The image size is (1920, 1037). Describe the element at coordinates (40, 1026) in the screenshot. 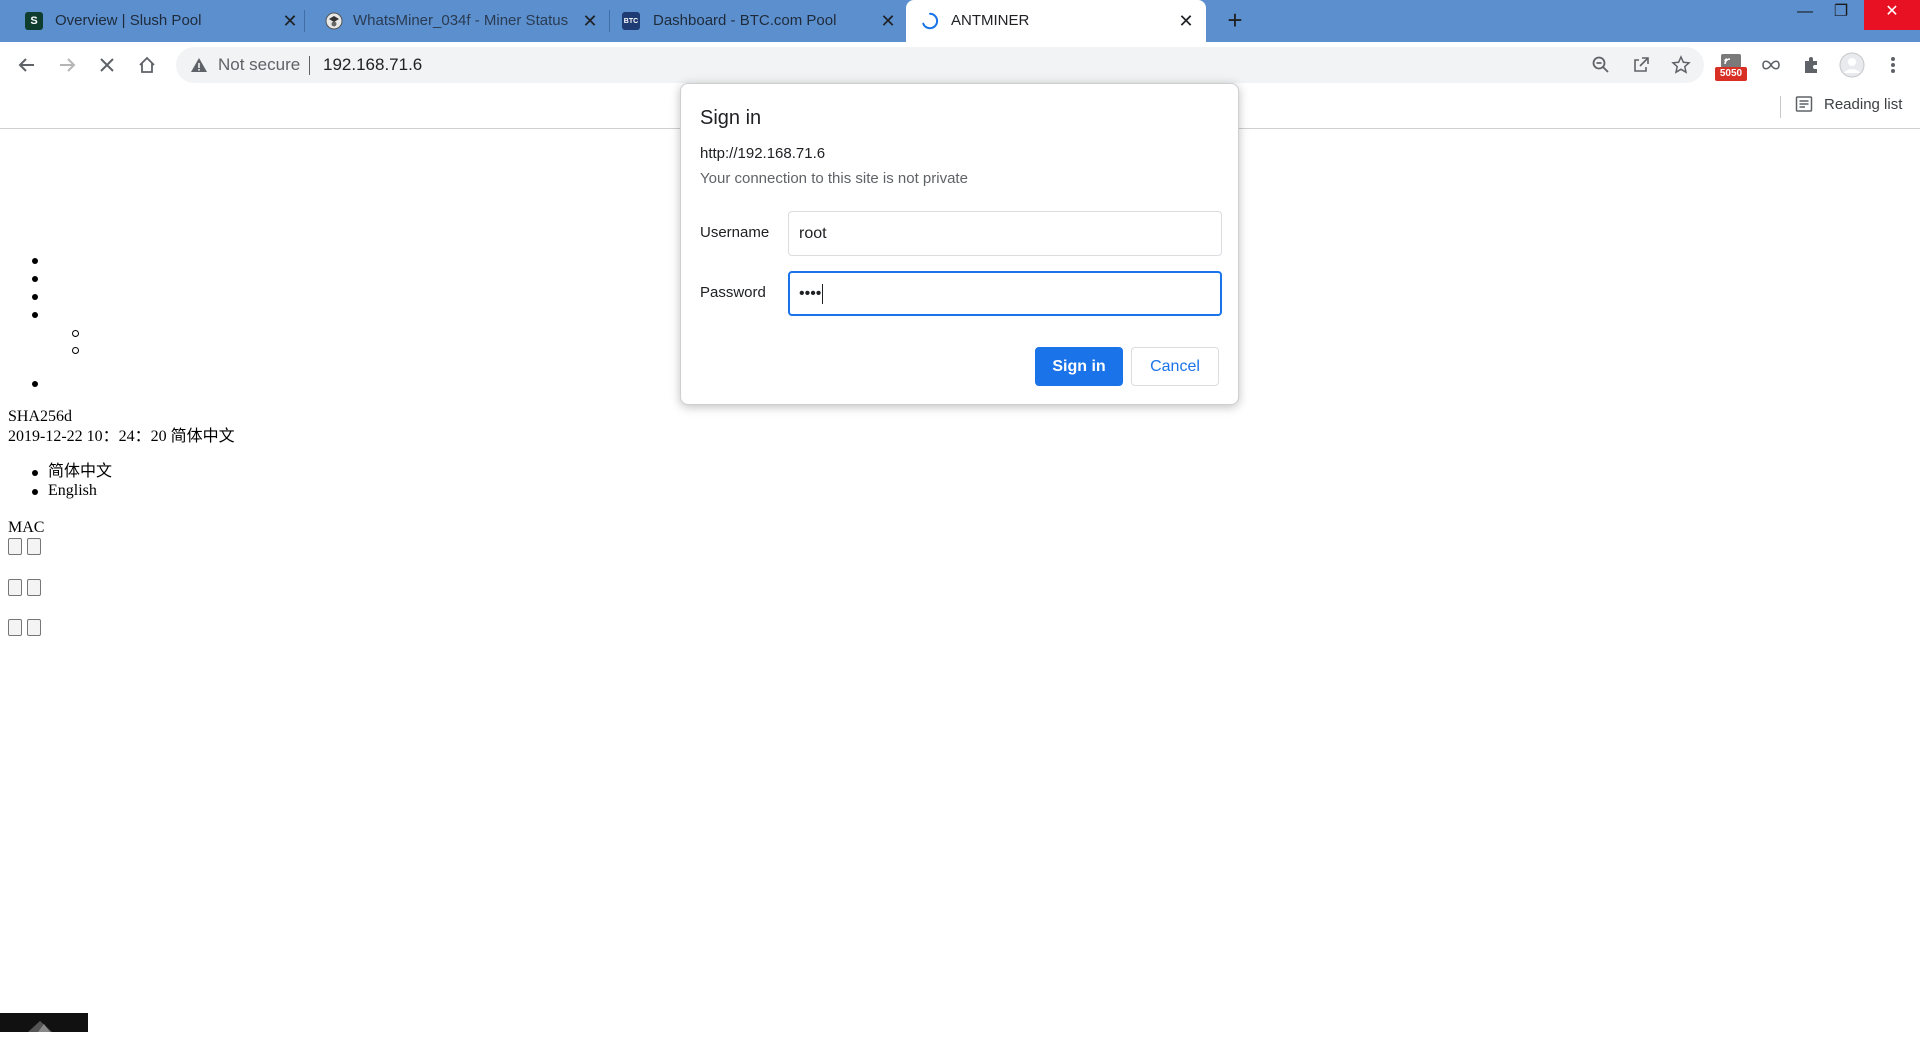

I see `taskbar-preview-icon` at that location.